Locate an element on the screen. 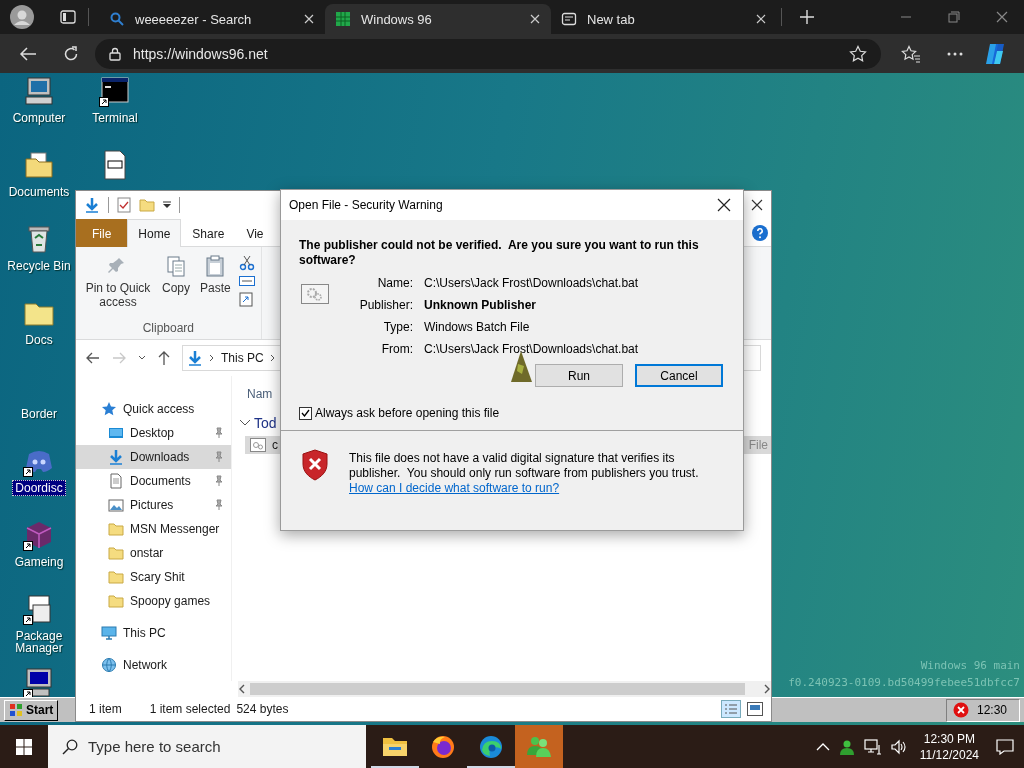 The width and height of the screenshot is (1024, 768). more-icon is located at coordinates (955, 53).